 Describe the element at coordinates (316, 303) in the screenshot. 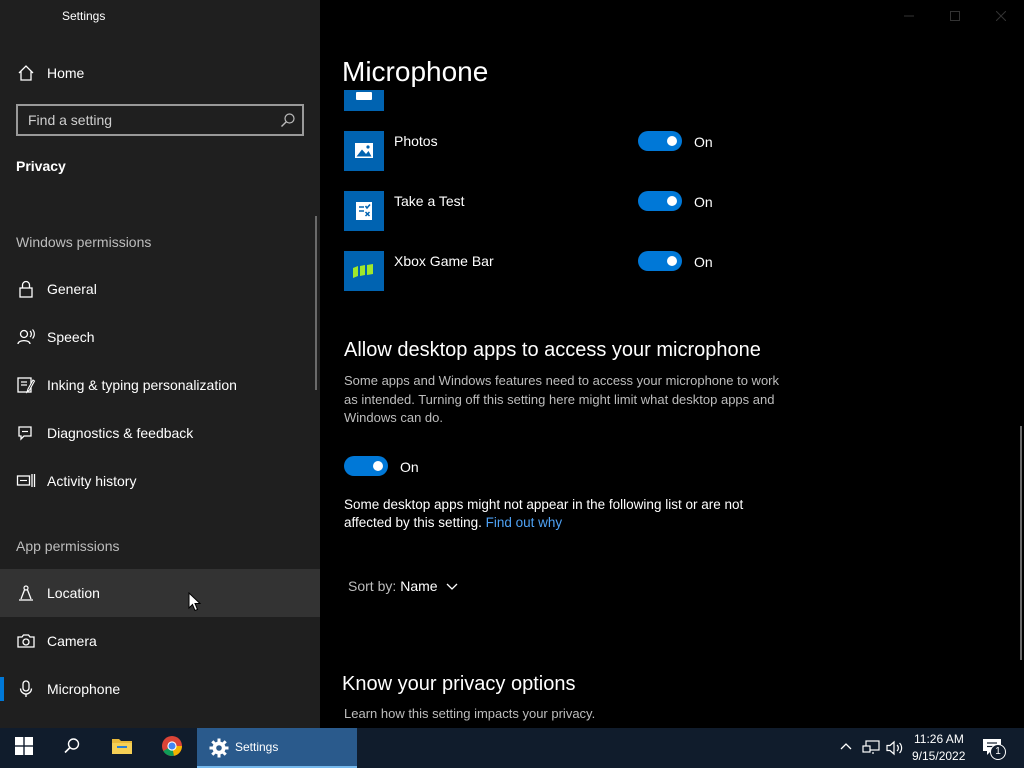

I see `sidebar-scrollbar` at that location.